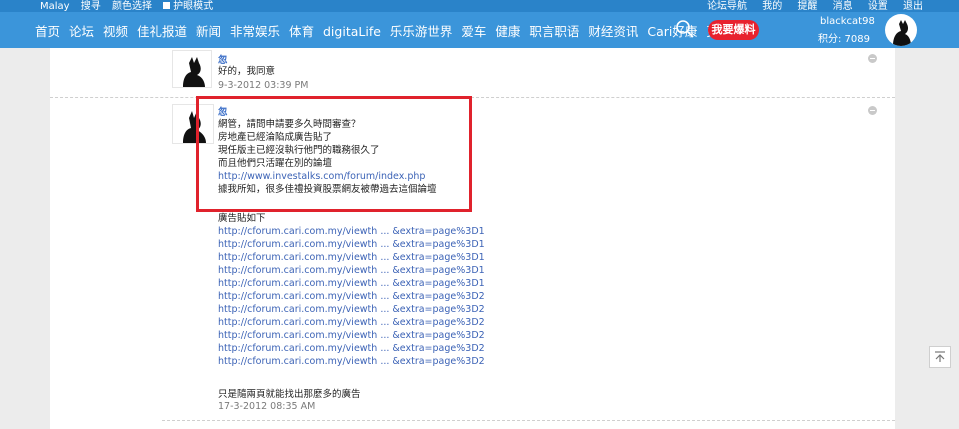  Describe the element at coordinates (507, 31) in the screenshot. I see `nav-item: 健康` at that location.